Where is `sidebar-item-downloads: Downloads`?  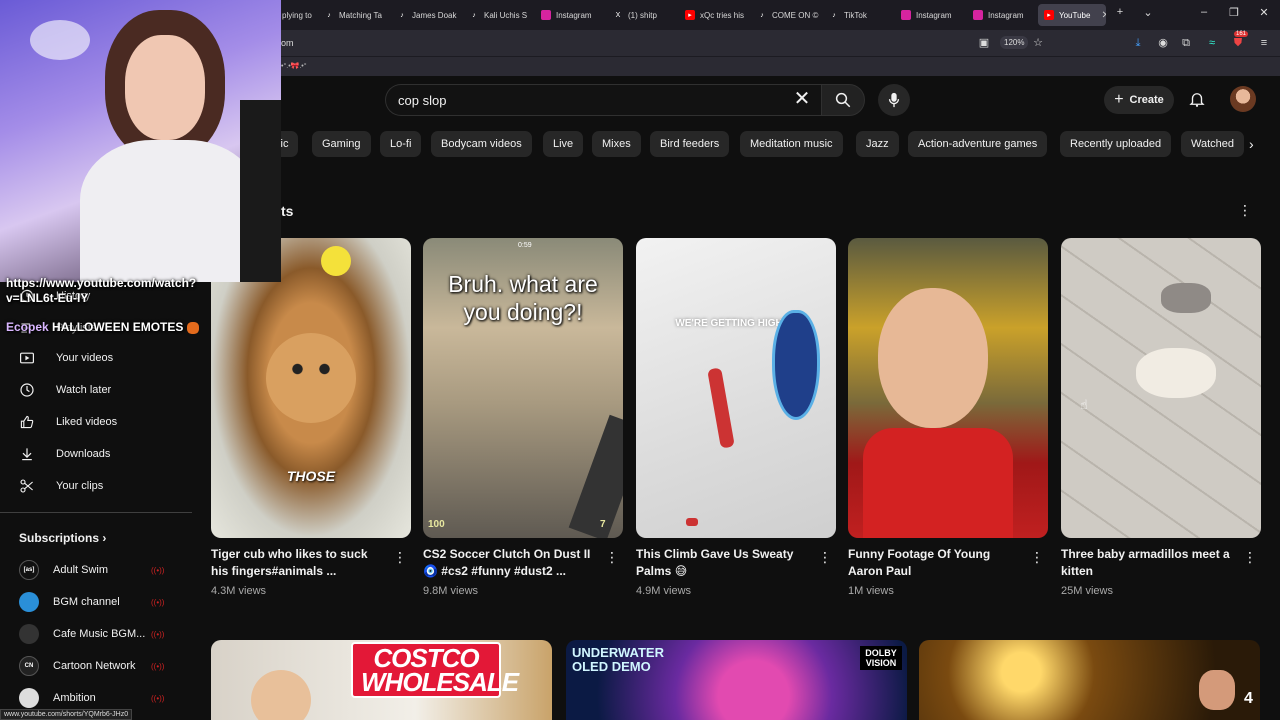
sidebar-item-downloads: Downloads is located at coordinates (64, 454).